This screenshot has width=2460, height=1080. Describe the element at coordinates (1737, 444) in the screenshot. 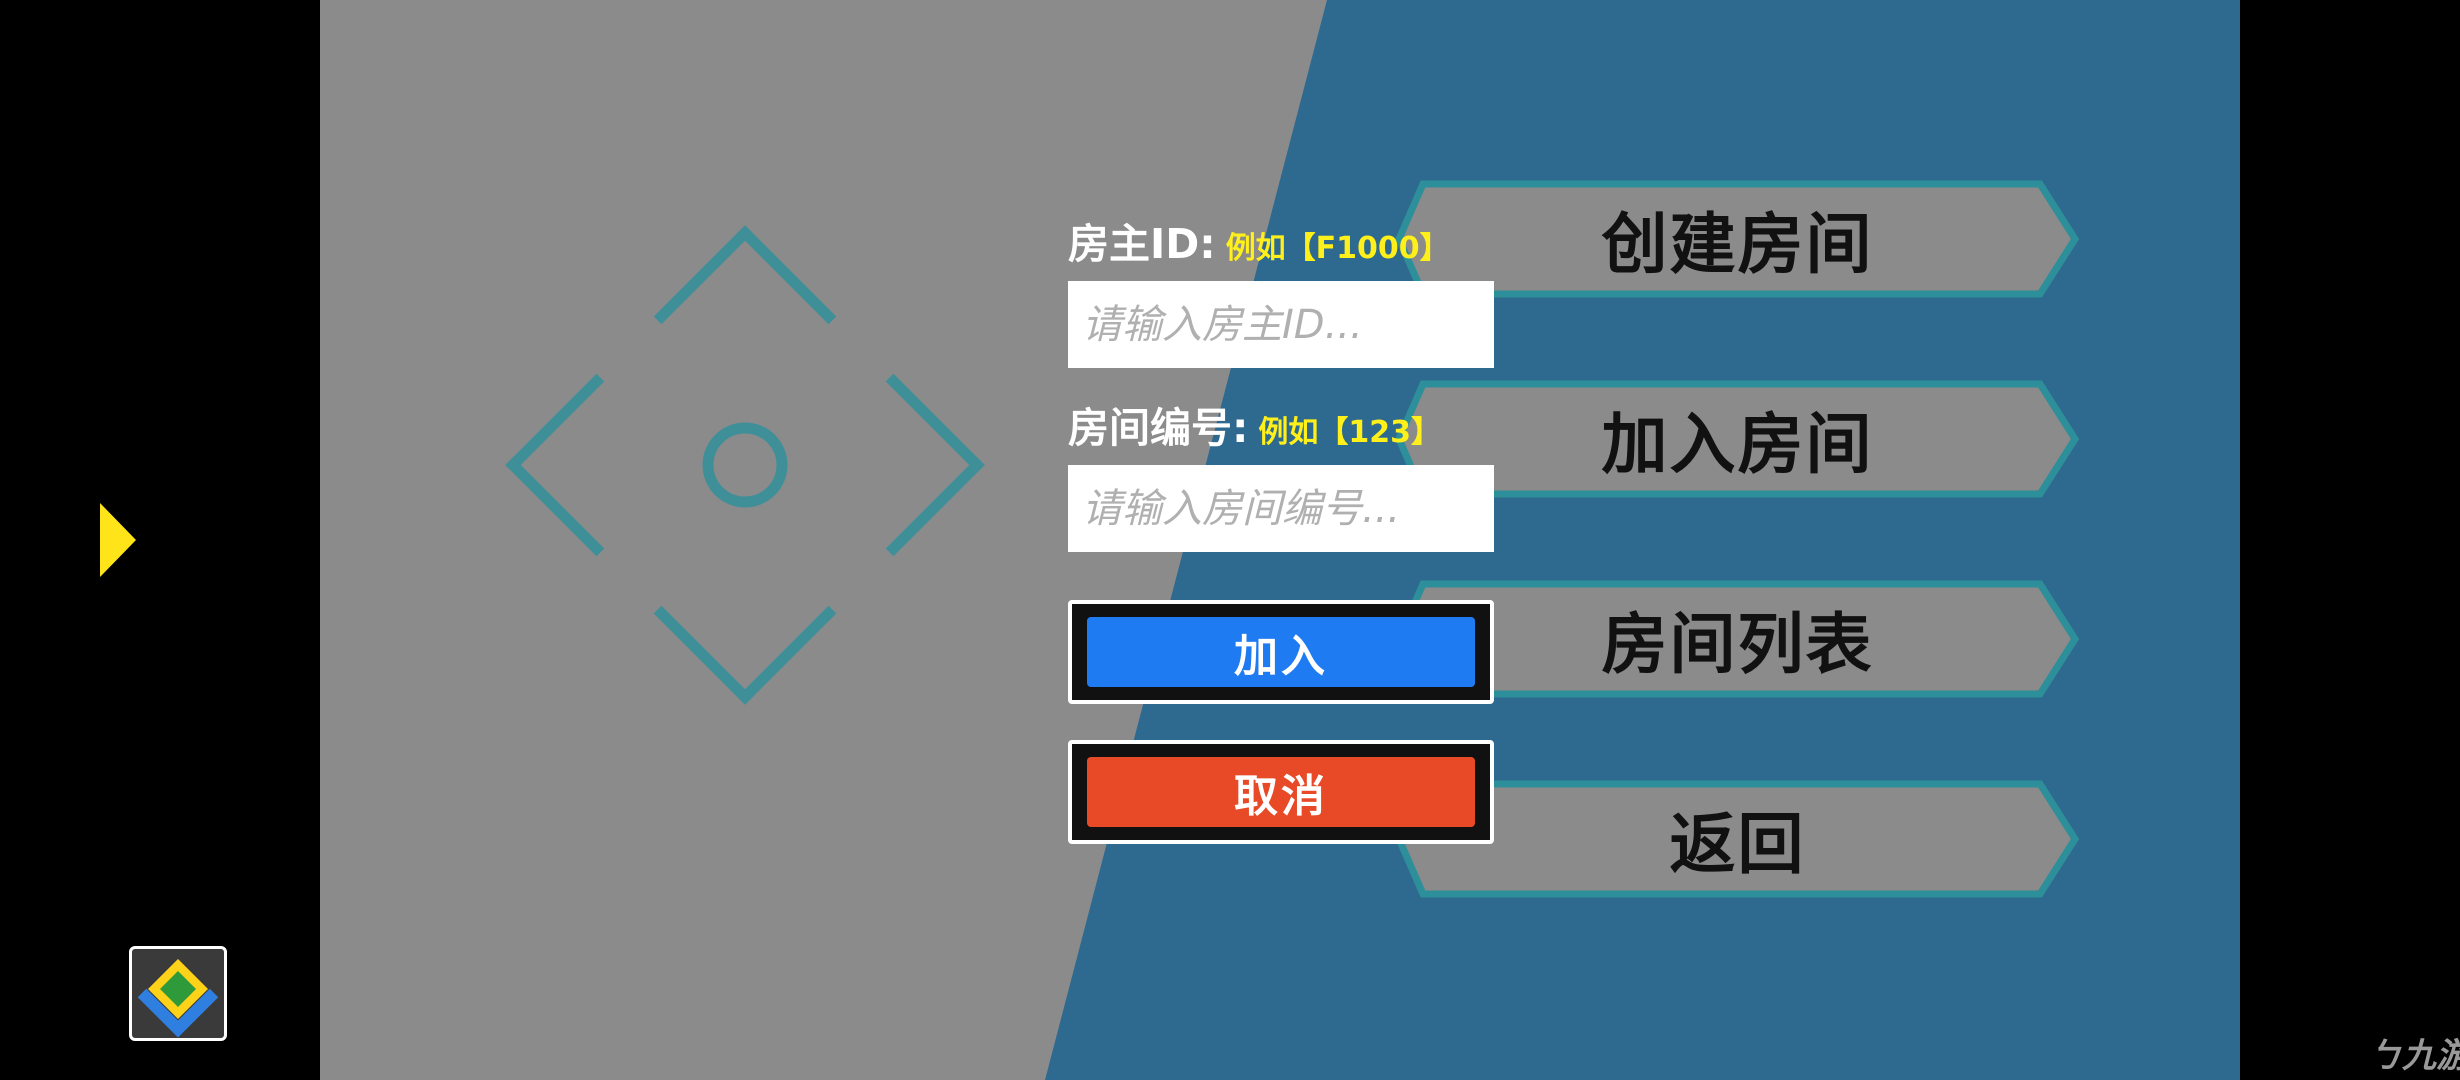

I see `join-room-label: 加入房间` at that location.